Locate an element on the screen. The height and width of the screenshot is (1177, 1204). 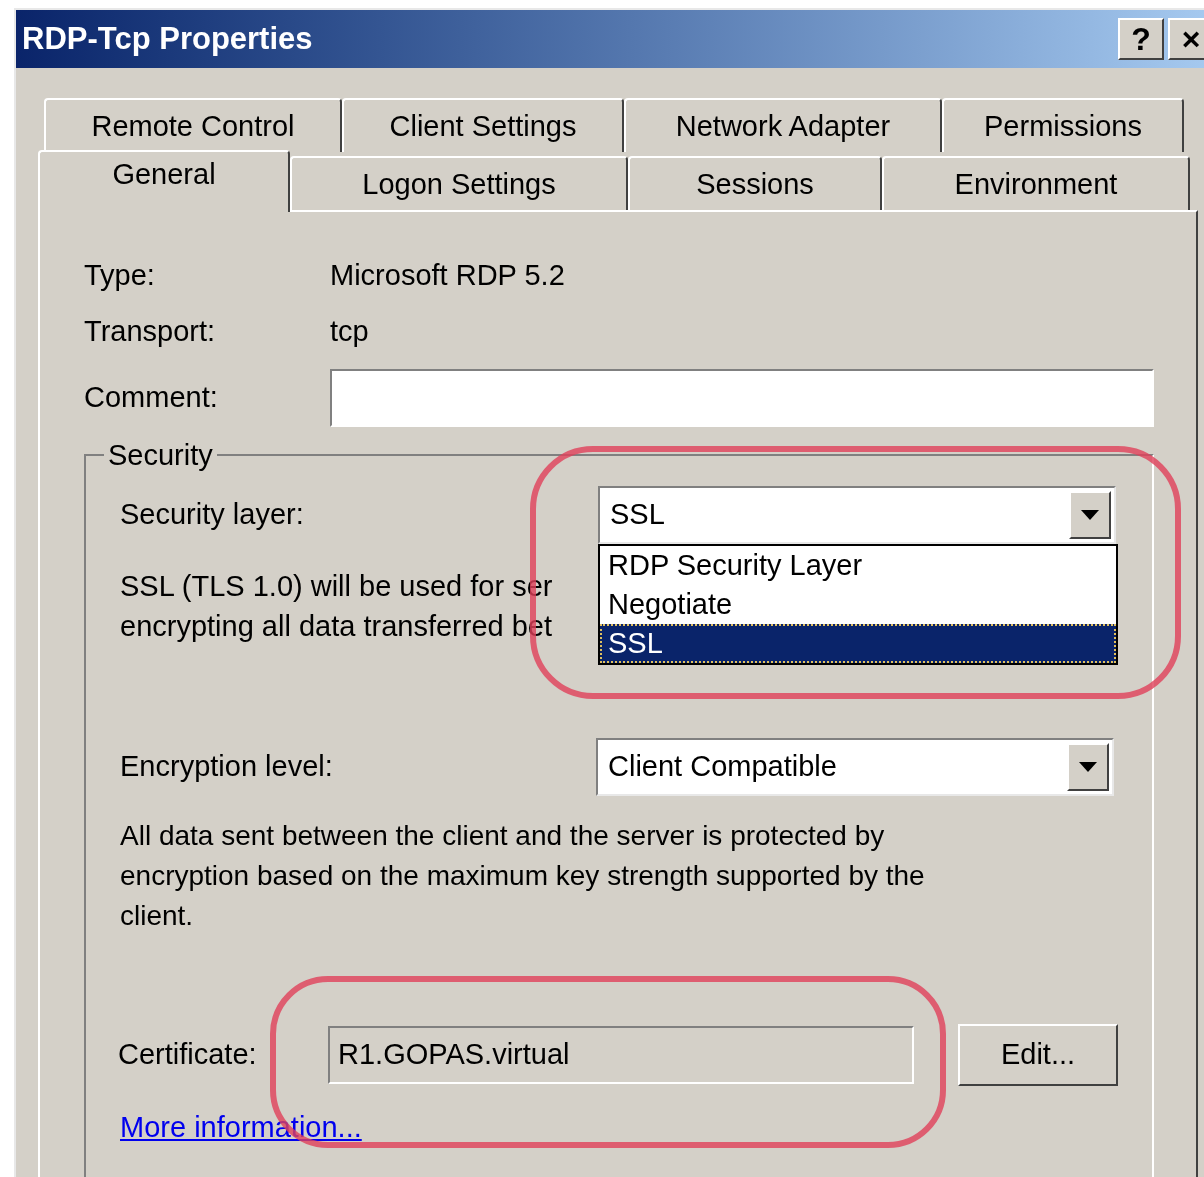
certificate-field: R1.GOPAS.virtual is located at coordinates (621, 1055).